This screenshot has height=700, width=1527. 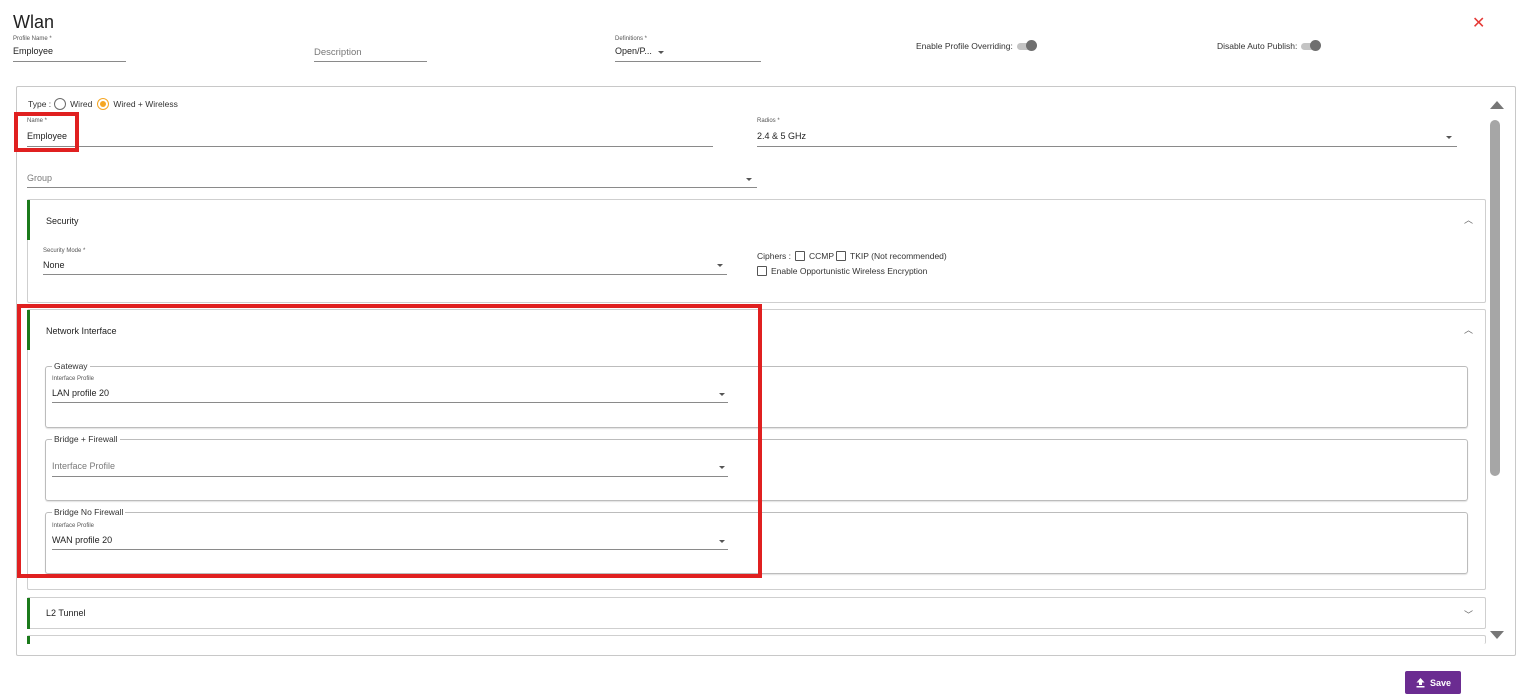 I want to click on ciphers-row: Ciphers : CCMP TKIP (Not recommended), so click(x=852, y=256).